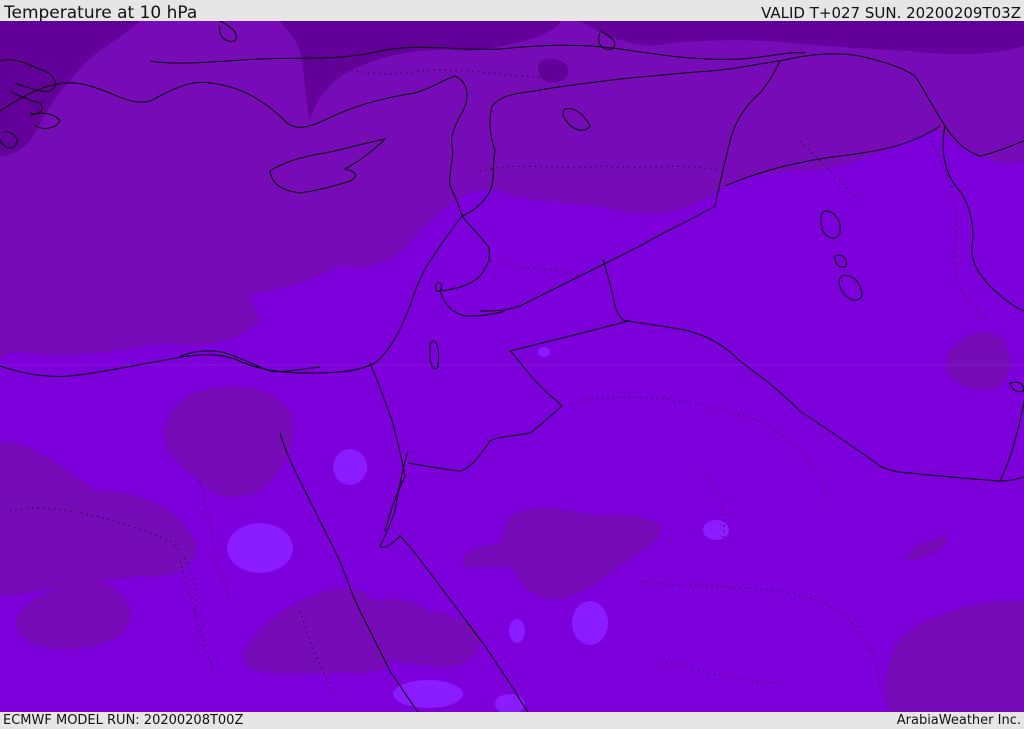 The image size is (1024, 729). I want to click on credit: ArabiaWeather Inc., so click(958, 720).